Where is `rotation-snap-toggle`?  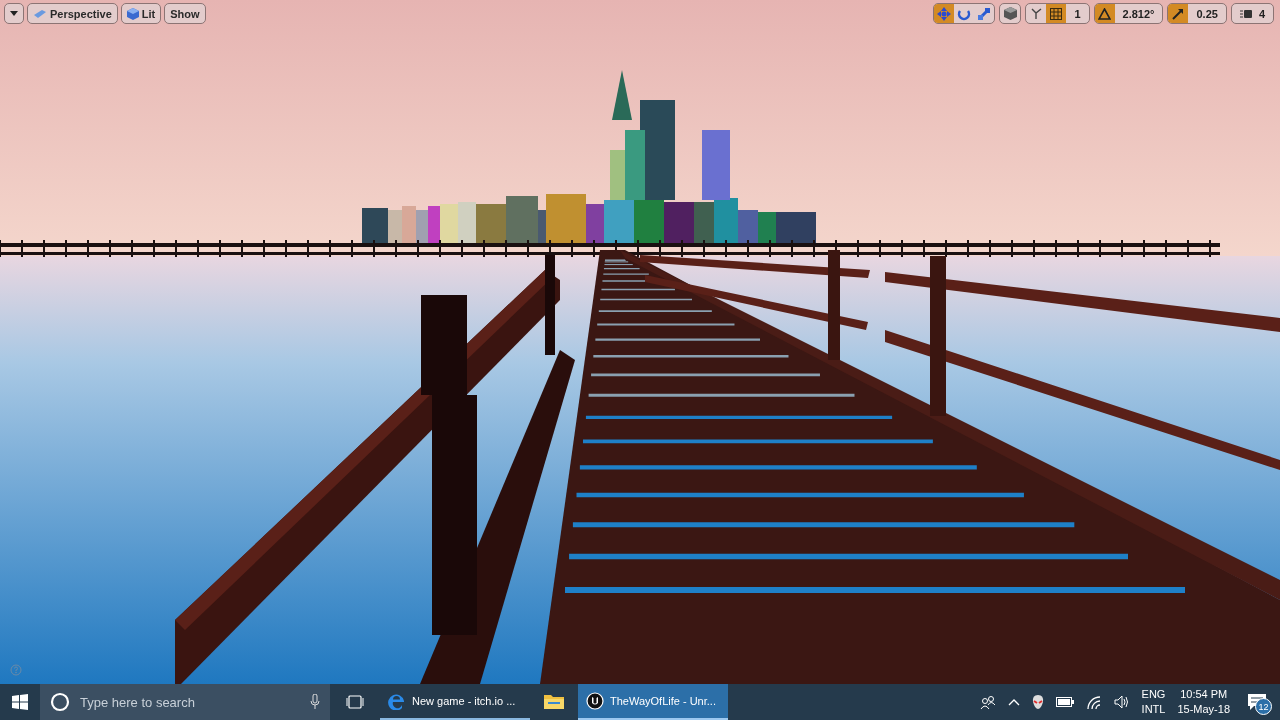
rotation-snap-toggle is located at coordinates (1104, 13).